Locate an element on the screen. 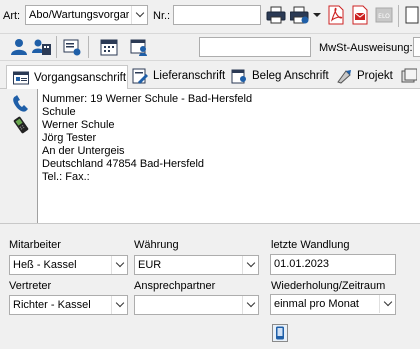  wiederholung-label: Wiederholung/Zeitraum is located at coordinates (328, 286).